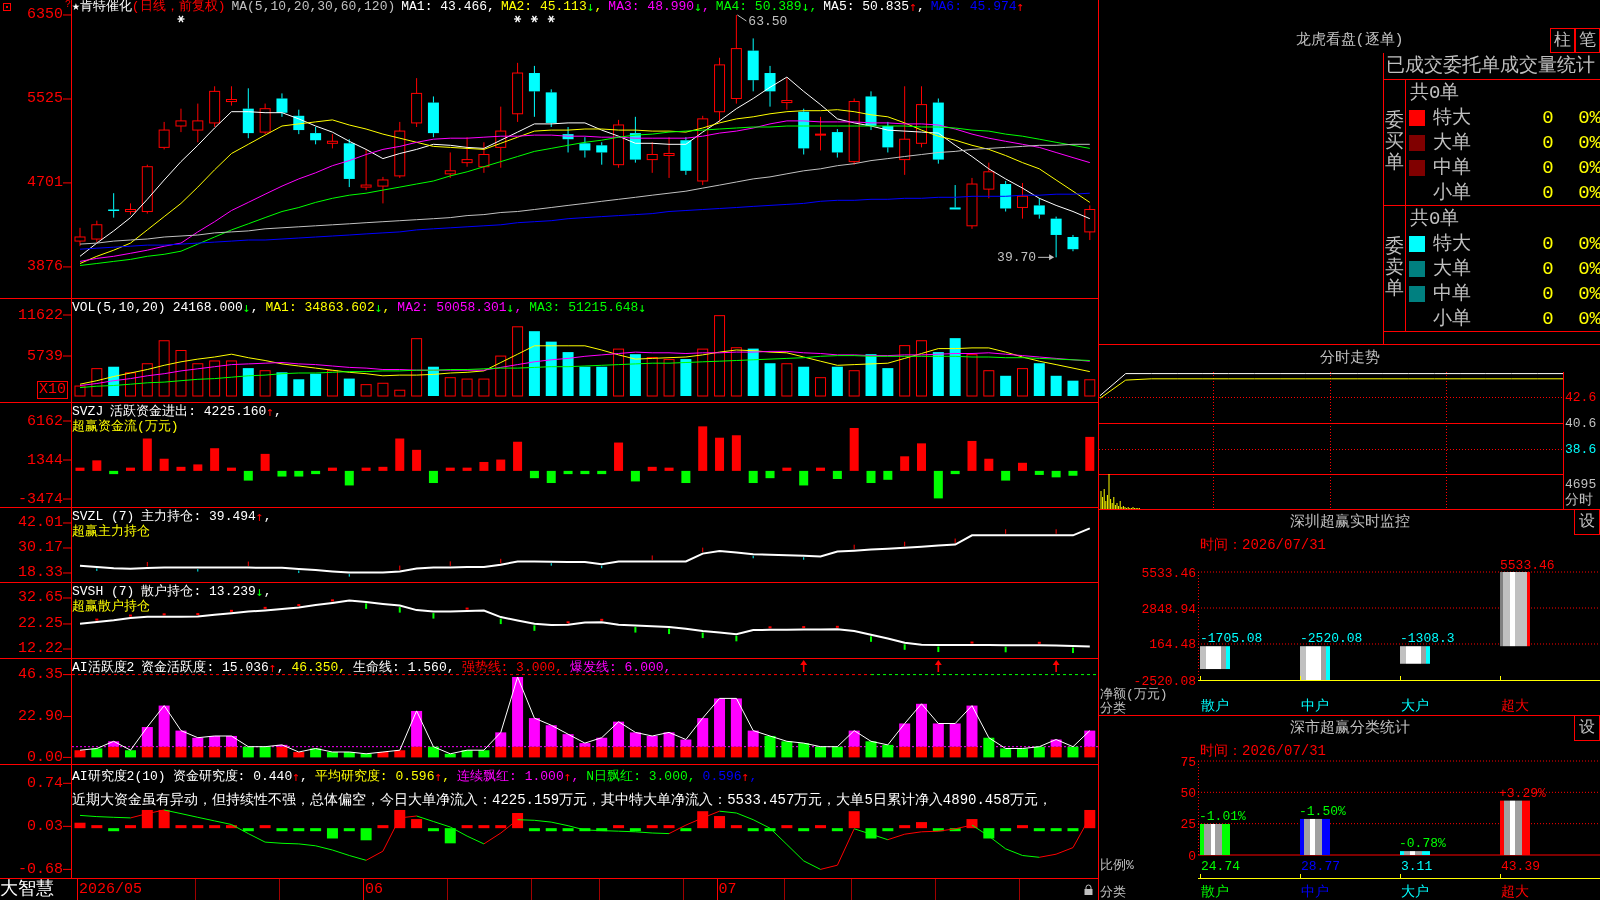  I want to click on axis-tick-label: 5533.46, so click(1168, 573).